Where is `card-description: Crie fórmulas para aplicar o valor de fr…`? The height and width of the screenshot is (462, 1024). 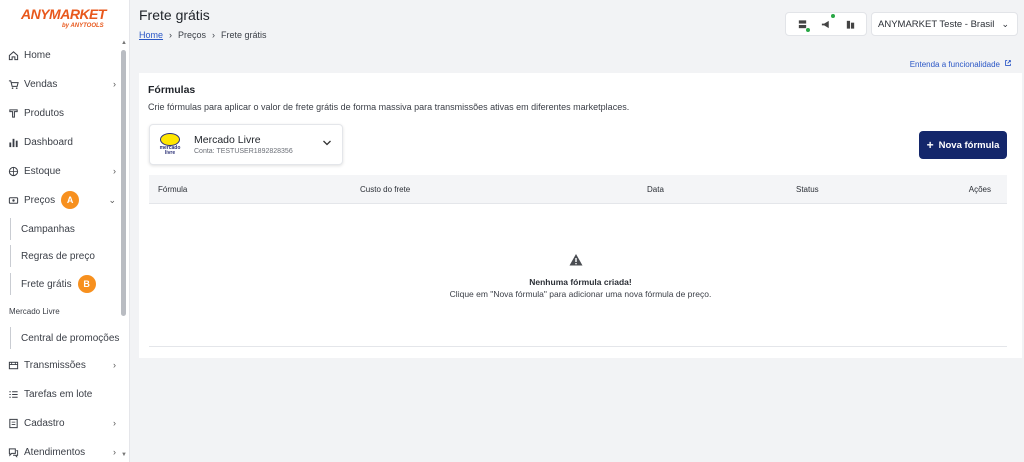 card-description: Crie fórmulas para aplicar o valor de fr… is located at coordinates (389, 107).